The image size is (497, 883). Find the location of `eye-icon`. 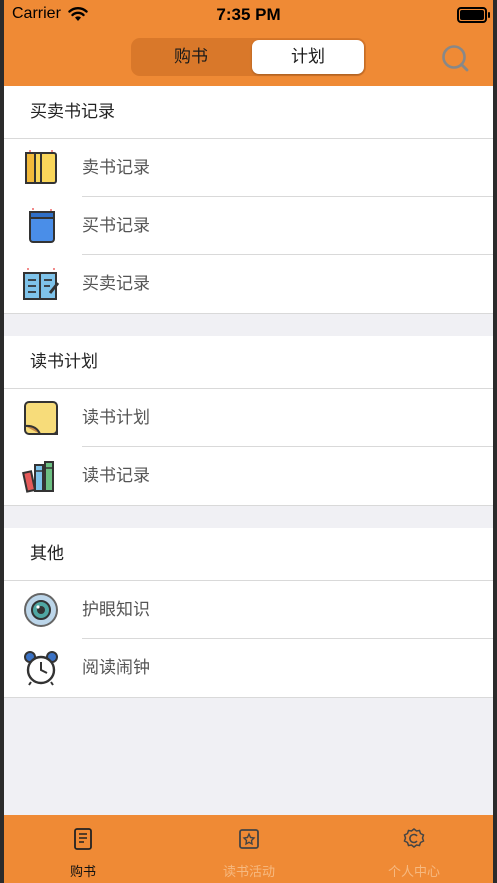

eye-icon is located at coordinates (41, 610).